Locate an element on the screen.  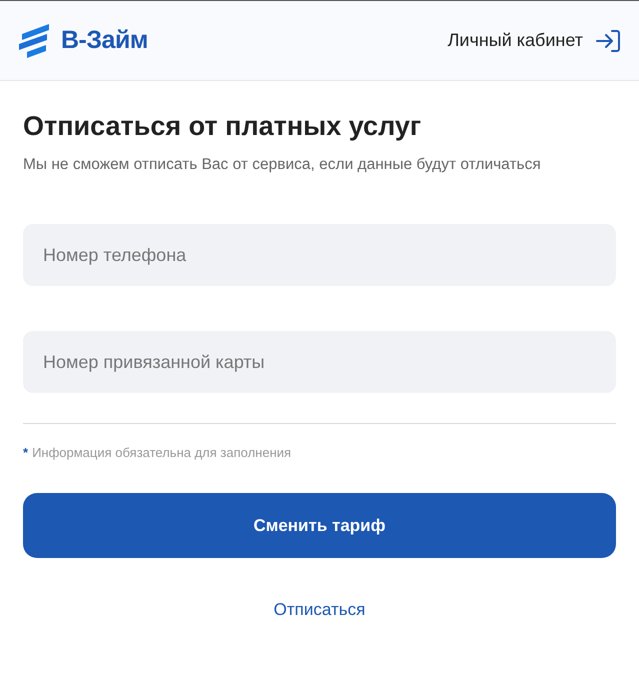
subtitle: Мы не сможем отписать Вас от сервиса, если данные будут отличаться is located at coordinates (282, 165).